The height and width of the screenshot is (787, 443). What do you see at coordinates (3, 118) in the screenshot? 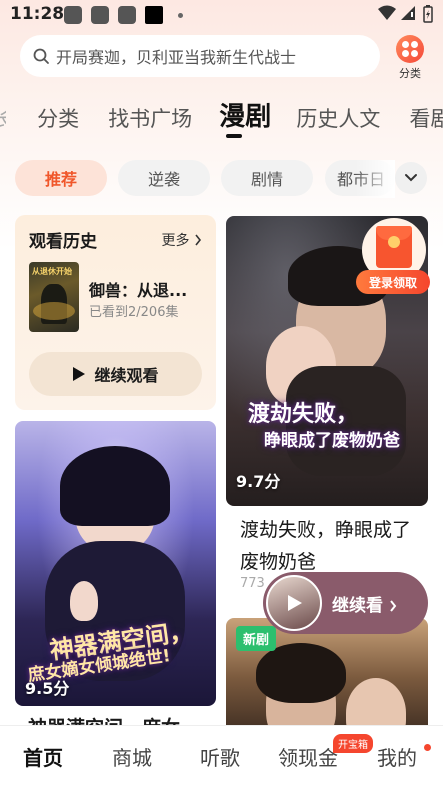
I see `tab-partial-left: 长` at bounding box center [3, 118].